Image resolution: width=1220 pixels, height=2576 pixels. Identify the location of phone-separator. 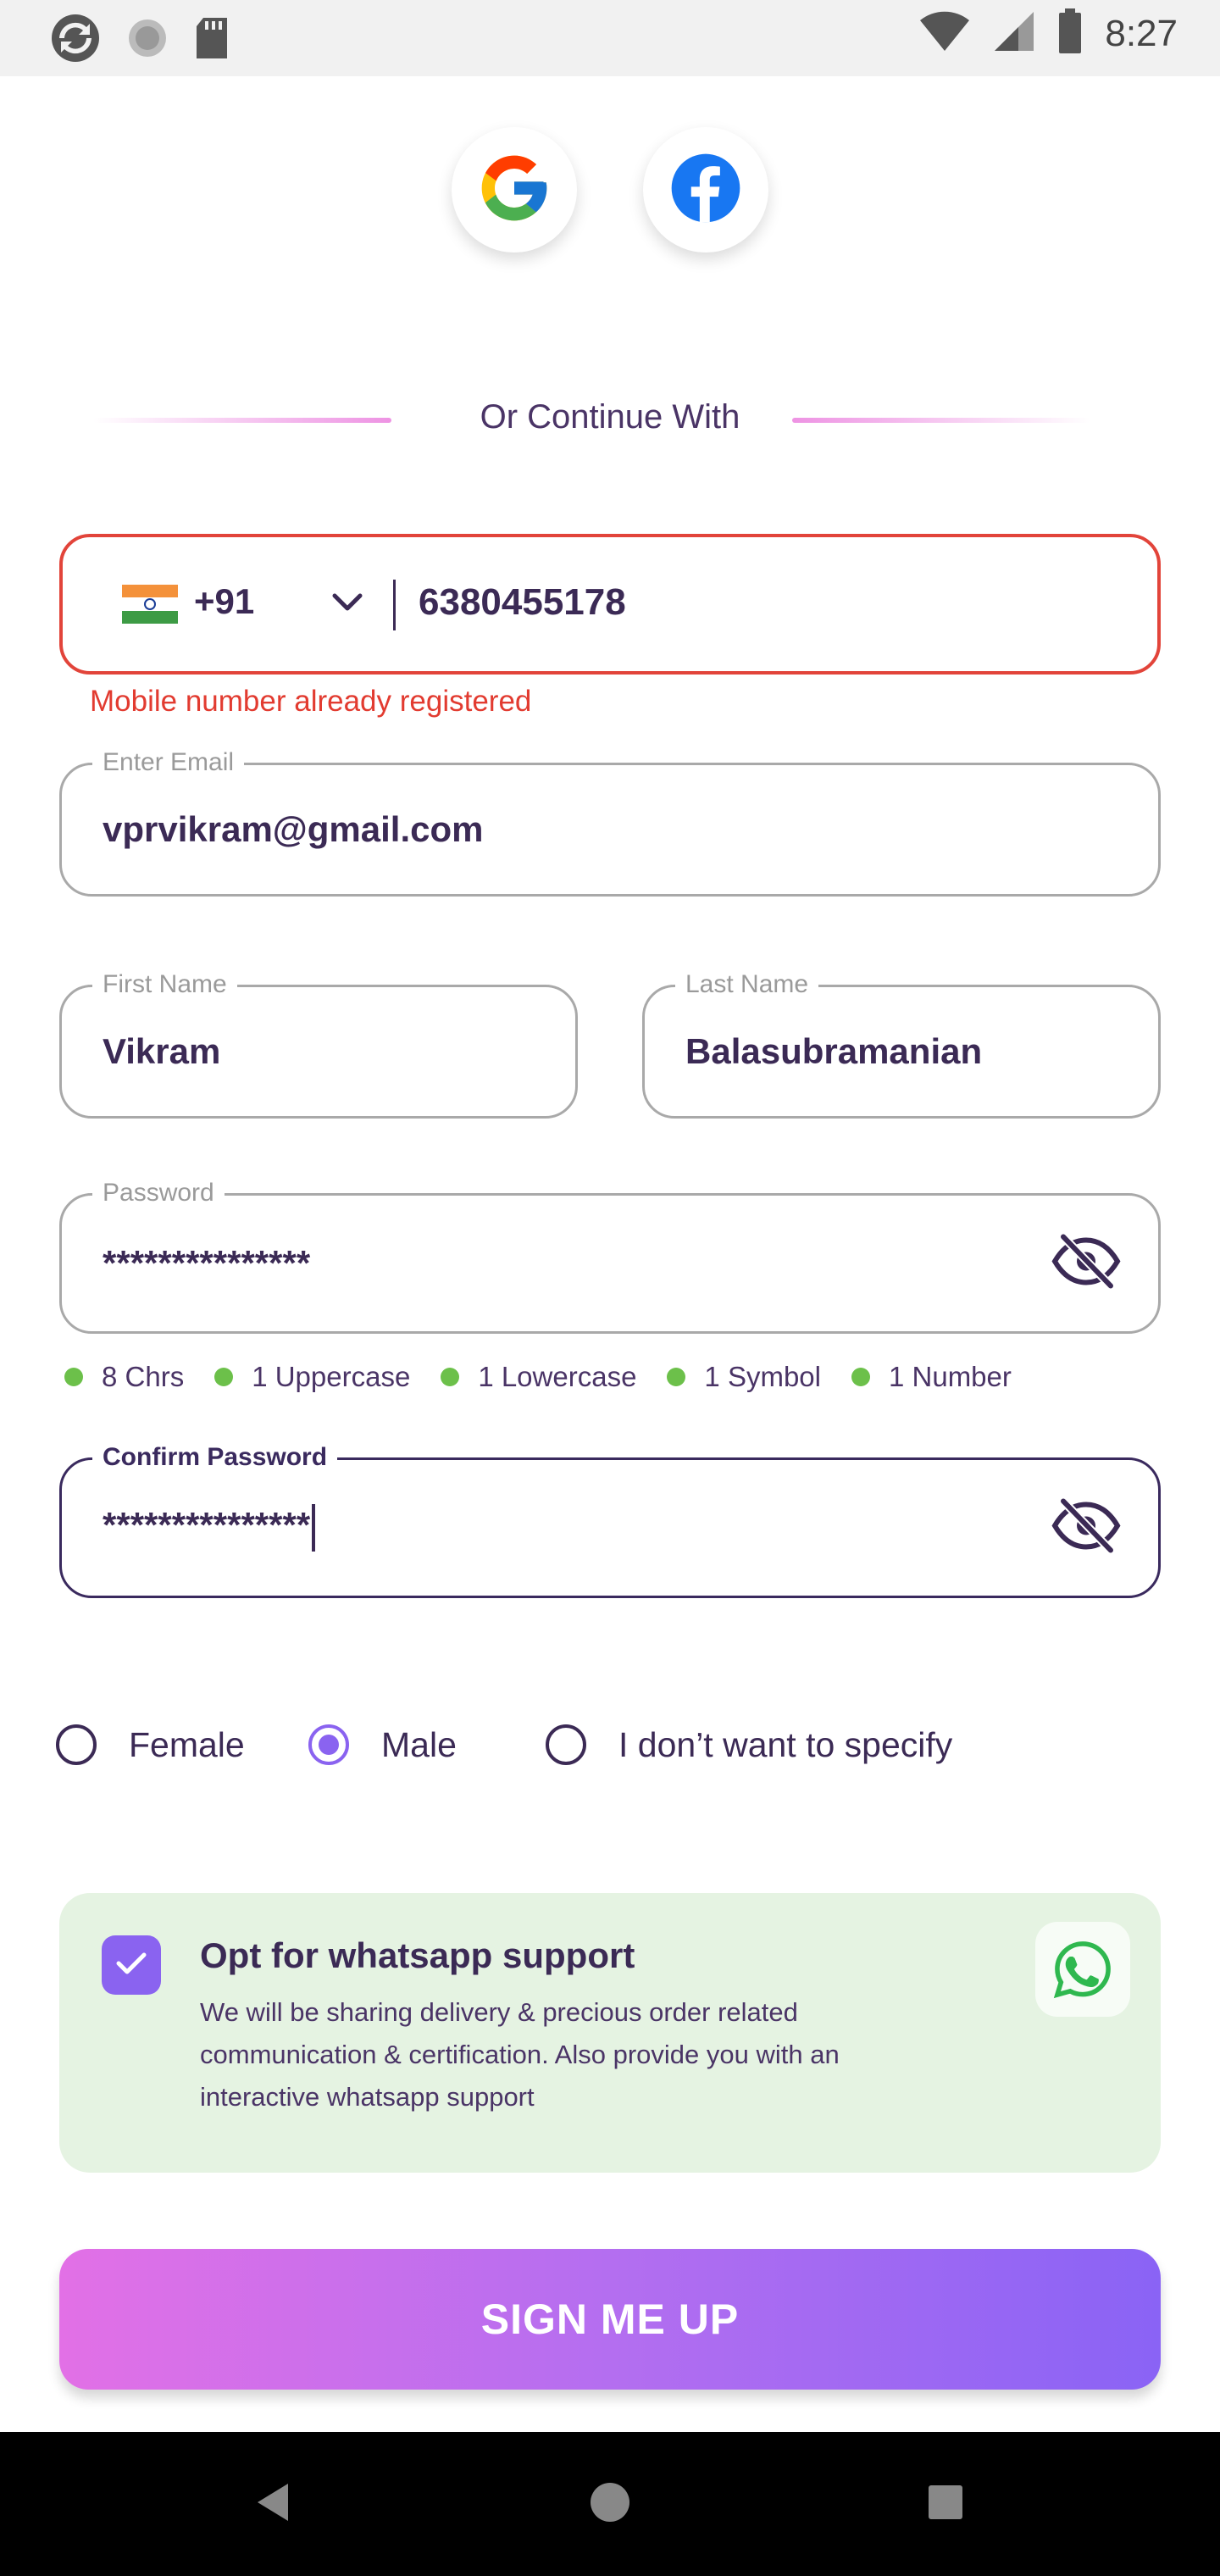
(394, 605).